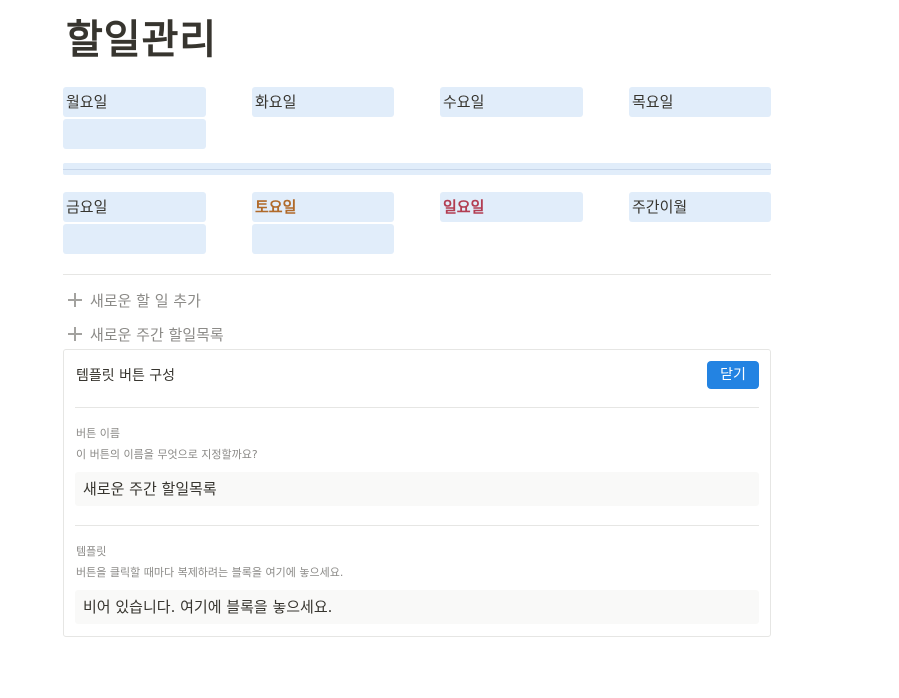 The width and height of the screenshot is (899, 698). I want to click on panel-title: 템플릿 버튼 구성, so click(126, 376).